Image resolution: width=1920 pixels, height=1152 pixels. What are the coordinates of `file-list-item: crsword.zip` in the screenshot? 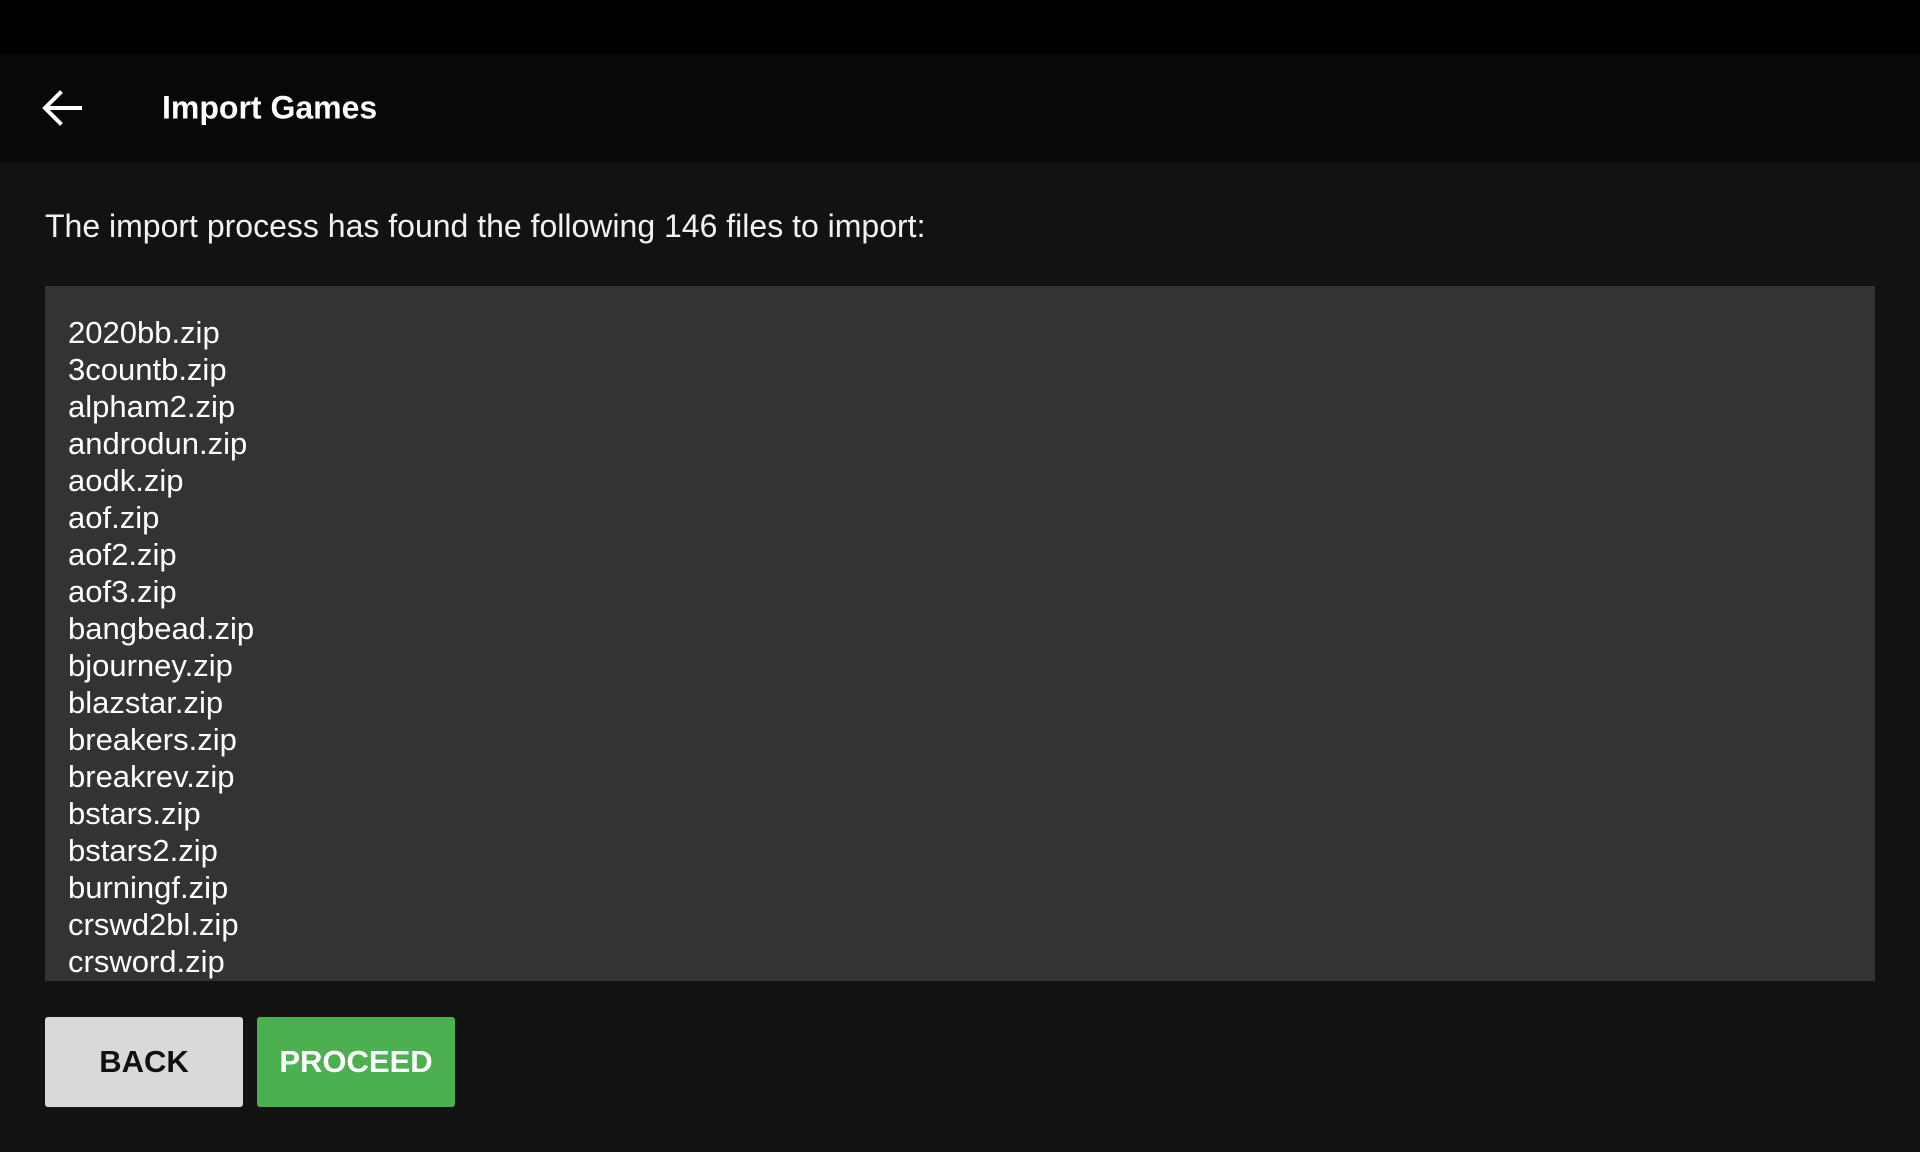 It's located at (146, 961).